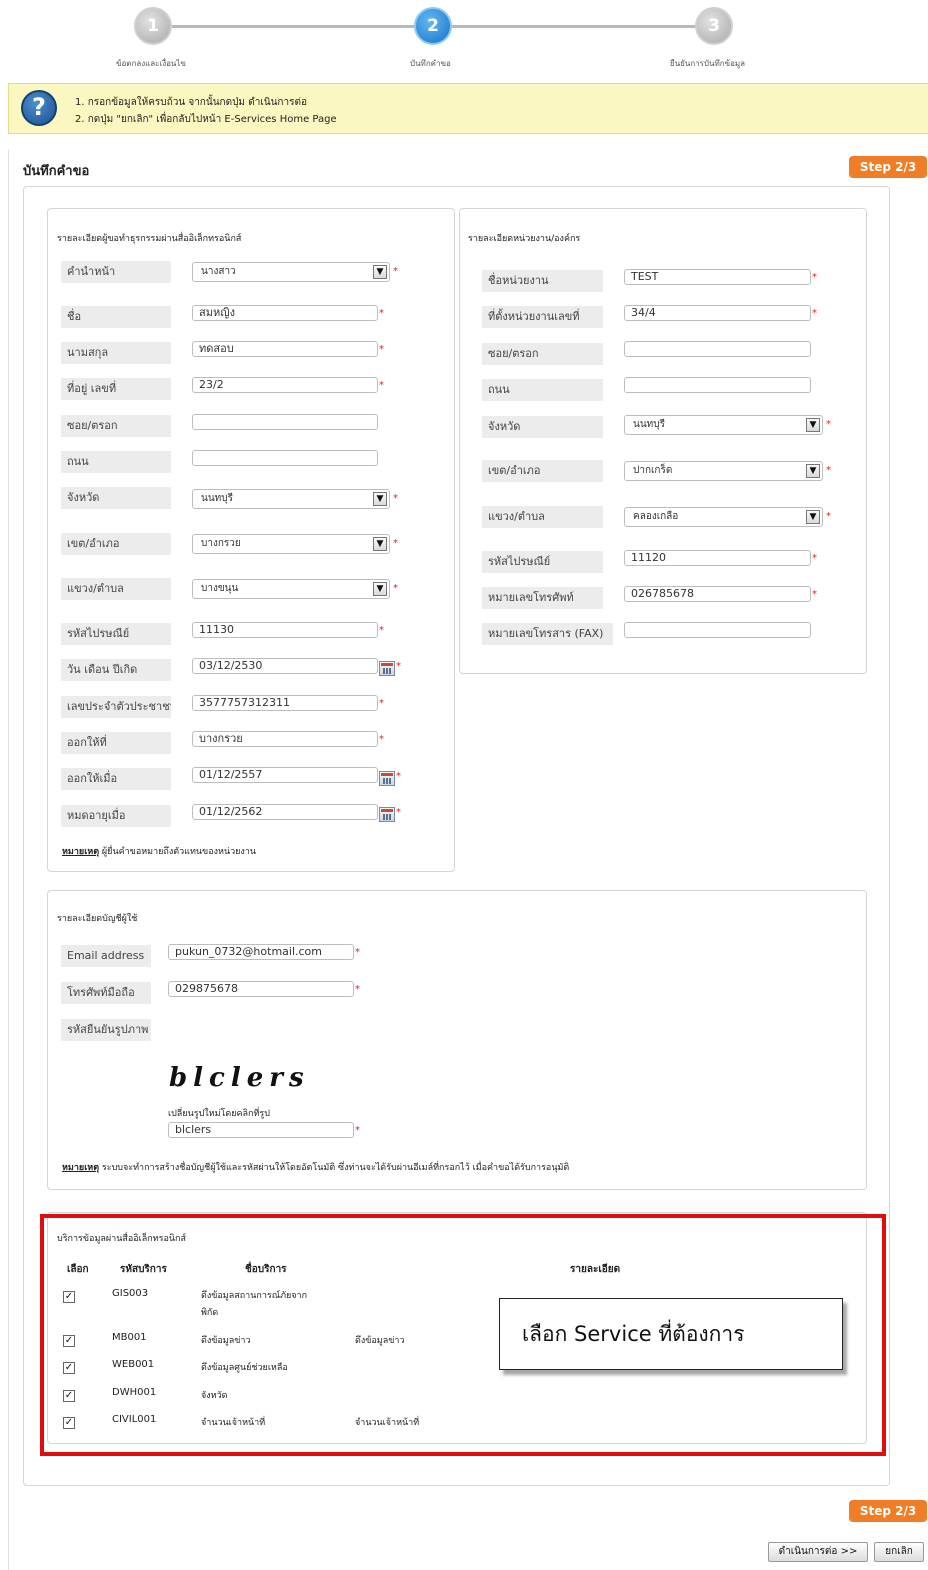 The image size is (928, 1570). What do you see at coordinates (291, 589) in the screenshot?
I see `subdistrict-select: บางขนุน ▼` at bounding box center [291, 589].